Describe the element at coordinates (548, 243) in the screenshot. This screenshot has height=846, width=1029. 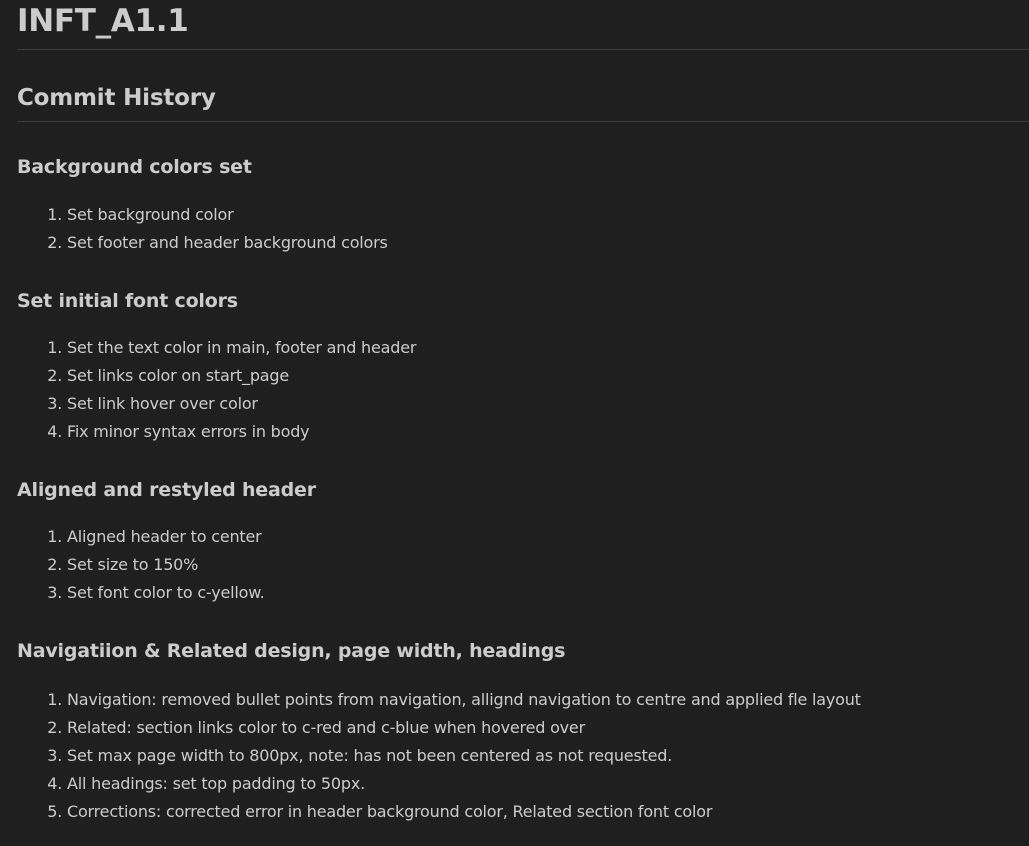
I see `list-item: Set footer and header background colors` at that location.